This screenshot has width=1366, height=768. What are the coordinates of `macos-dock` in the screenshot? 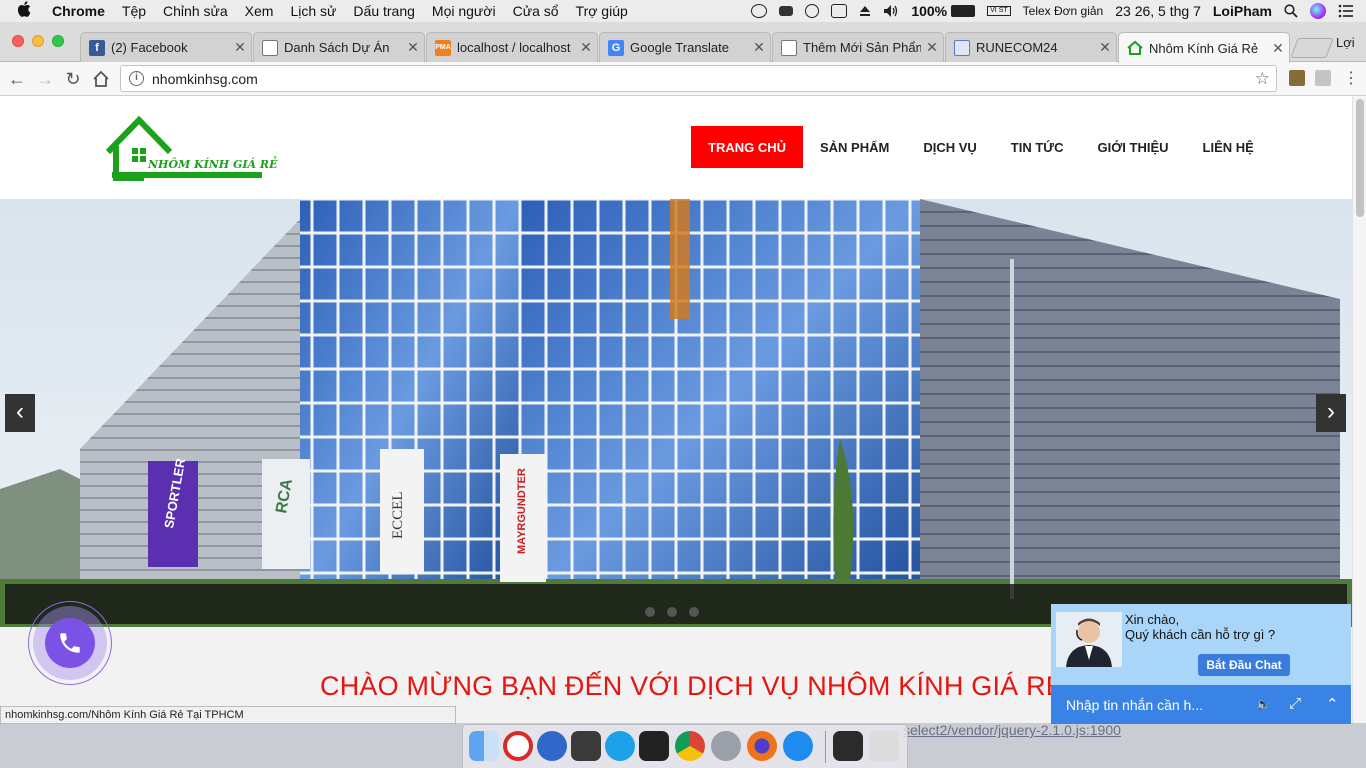 It's located at (685, 746).